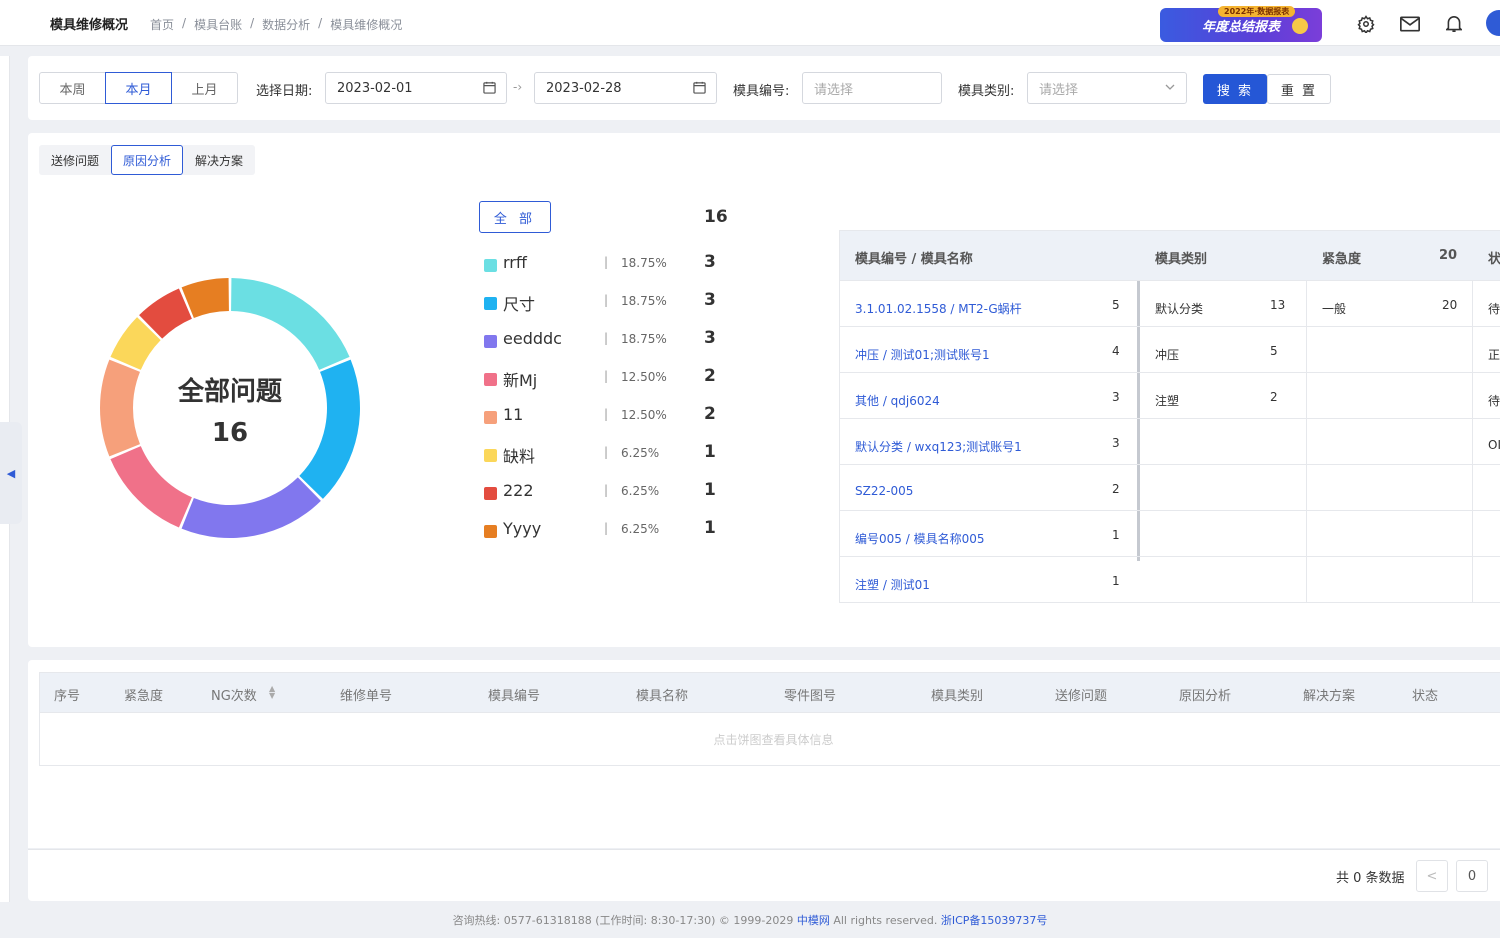 The width and height of the screenshot is (1500, 938). I want to click on period-this-month: 本月, so click(138, 88).